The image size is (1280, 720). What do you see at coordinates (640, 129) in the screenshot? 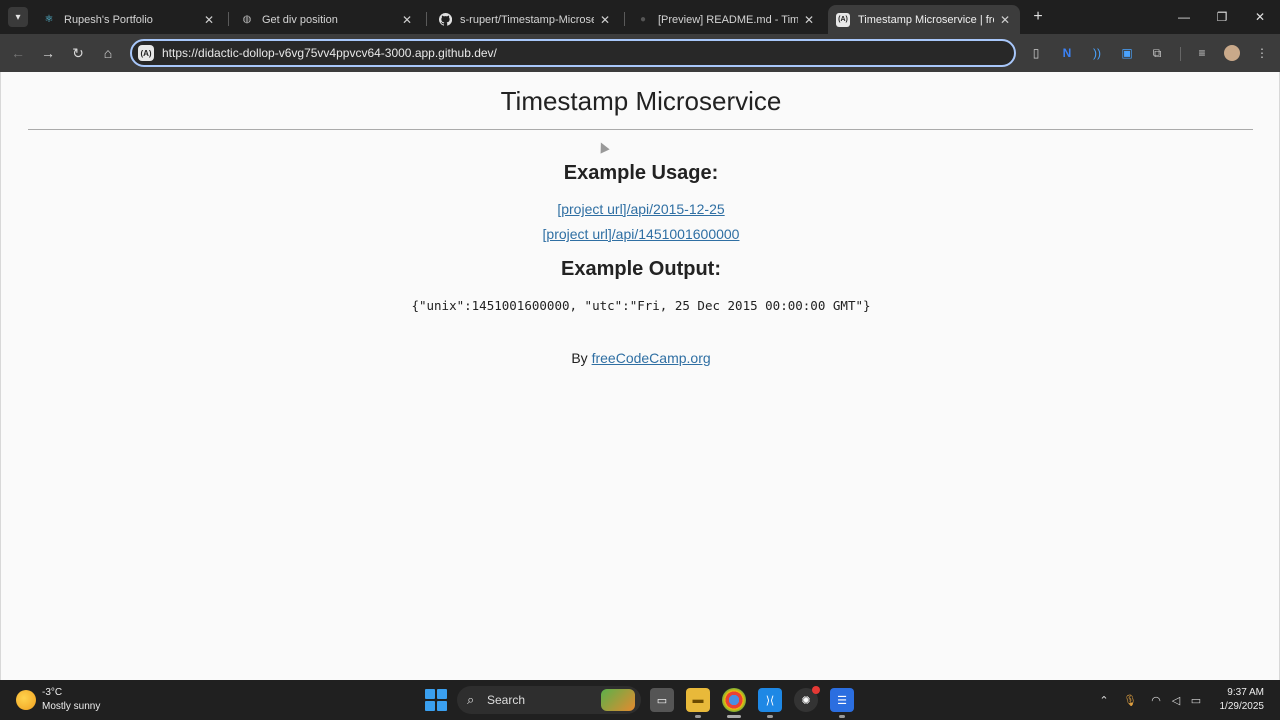
I see `divider` at bounding box center [640, 129].